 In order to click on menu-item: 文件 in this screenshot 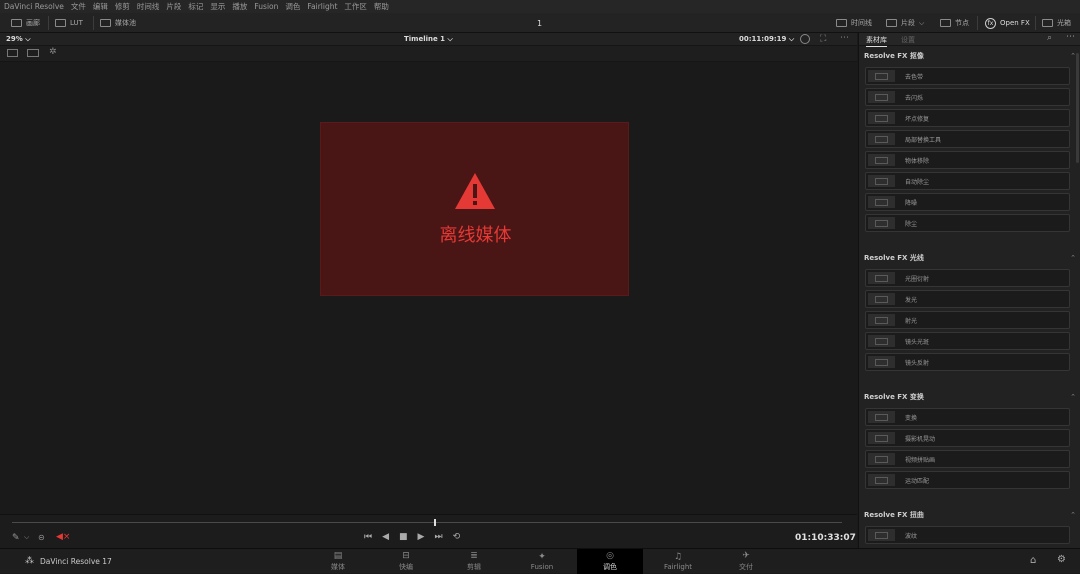, I will do `click(78, 6)`.